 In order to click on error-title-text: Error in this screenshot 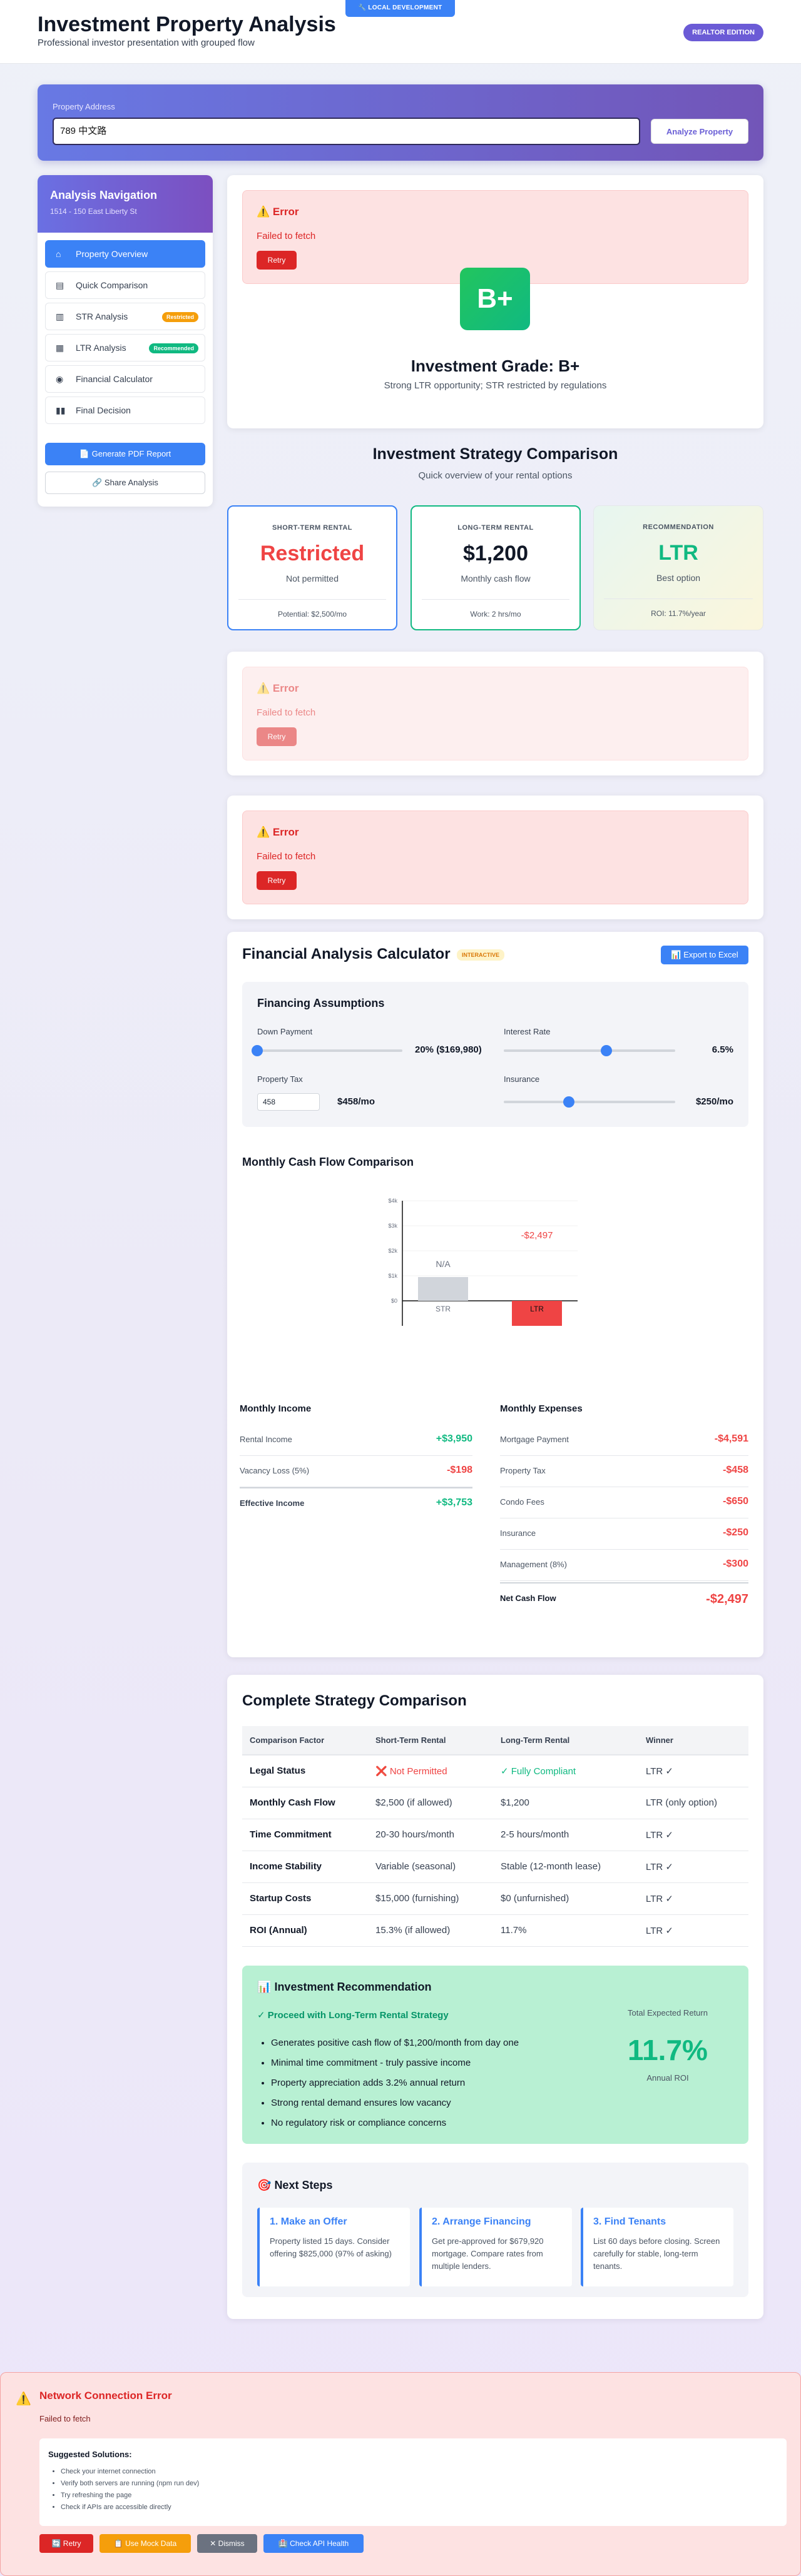, I will do `click(285, 688)`.